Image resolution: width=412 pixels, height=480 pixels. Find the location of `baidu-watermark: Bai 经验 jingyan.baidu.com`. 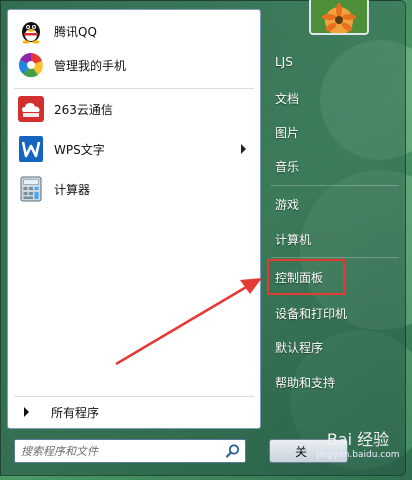

baidu-watermark: Bai 经验 jingyan.baidu.com is located at coordinates (358, 448).